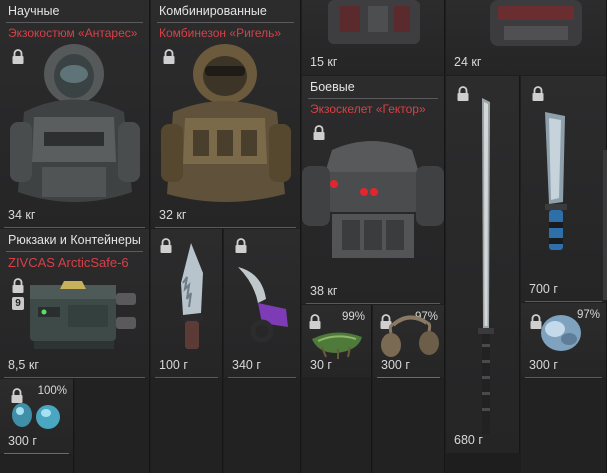 The height and width of the screenshot is (473, 607). What do you see at coordinates (543, 289) in the screenshot?
I see `item-weight: 700 г` at bounding box center [543, 289].